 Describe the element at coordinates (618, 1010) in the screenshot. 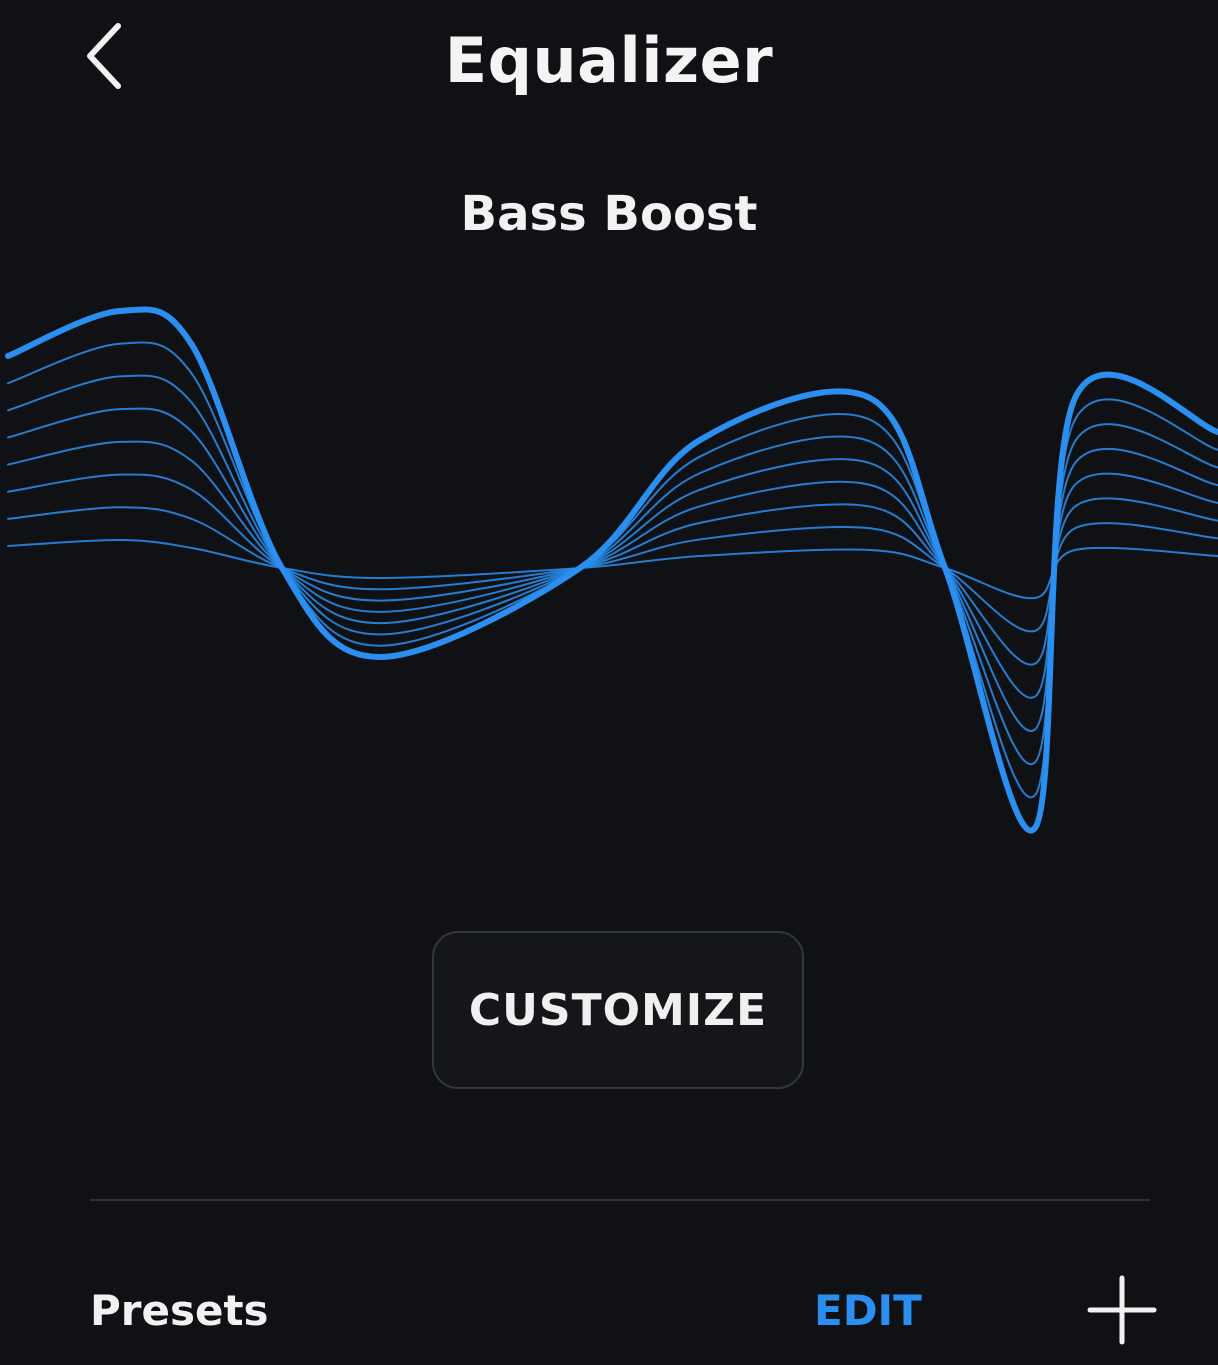

I see `customize-button: CUSTOMIZE` at that location.